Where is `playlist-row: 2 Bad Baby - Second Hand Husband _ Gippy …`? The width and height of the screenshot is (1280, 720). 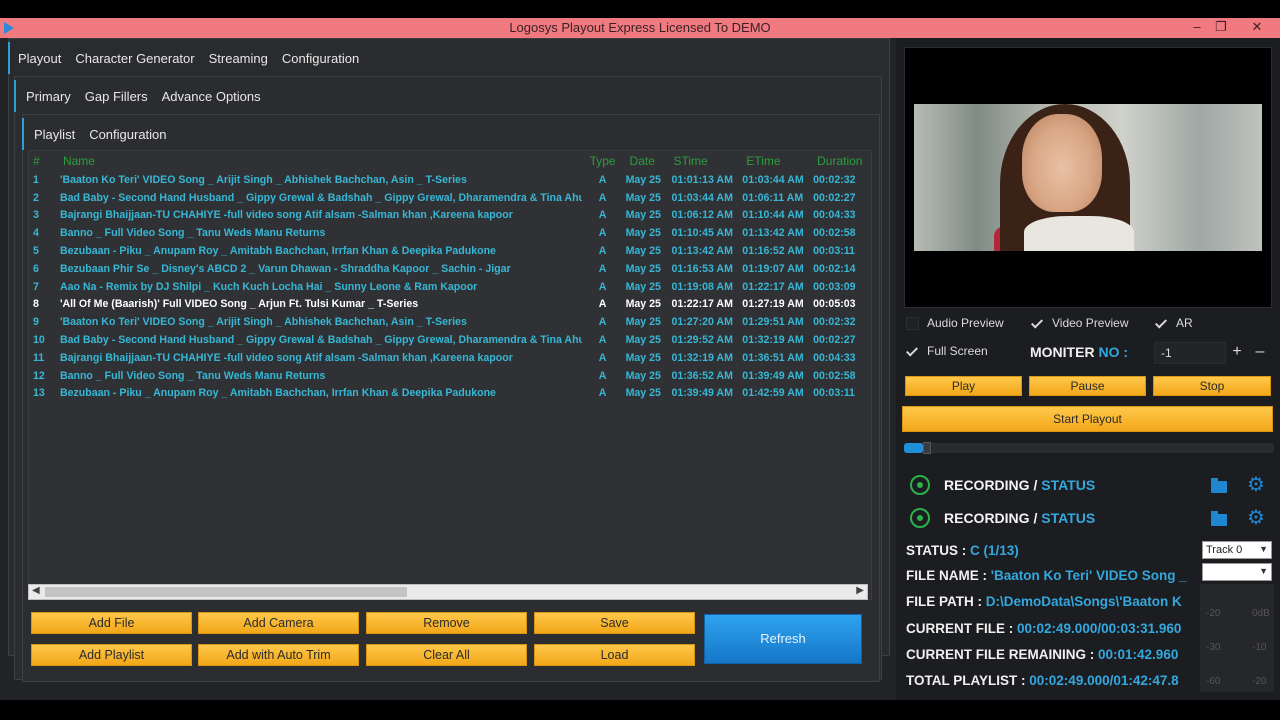 playlist-row: 2 Bad Baby - Second Hand Husband _ Gippy … is located at coordinates (450, 198).